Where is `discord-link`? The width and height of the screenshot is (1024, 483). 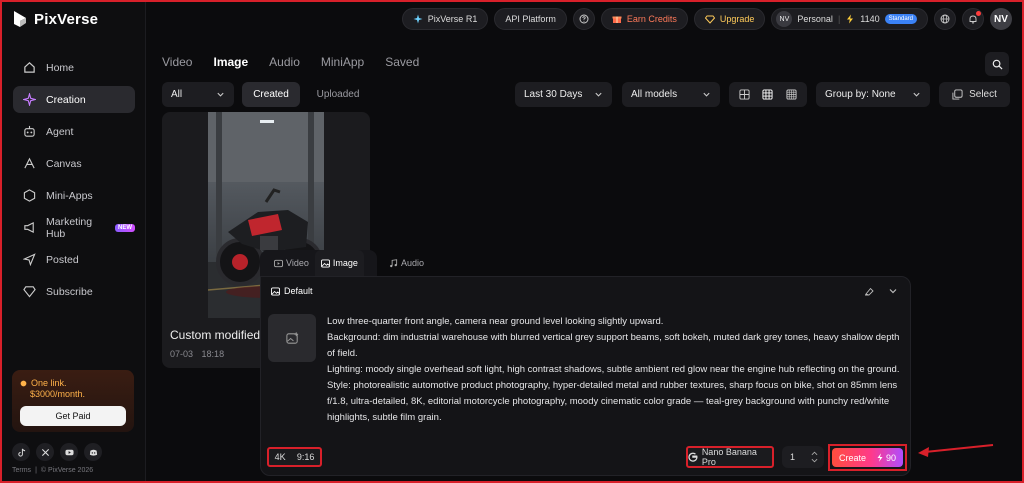
discord-link is located at coordinates (93, 452).